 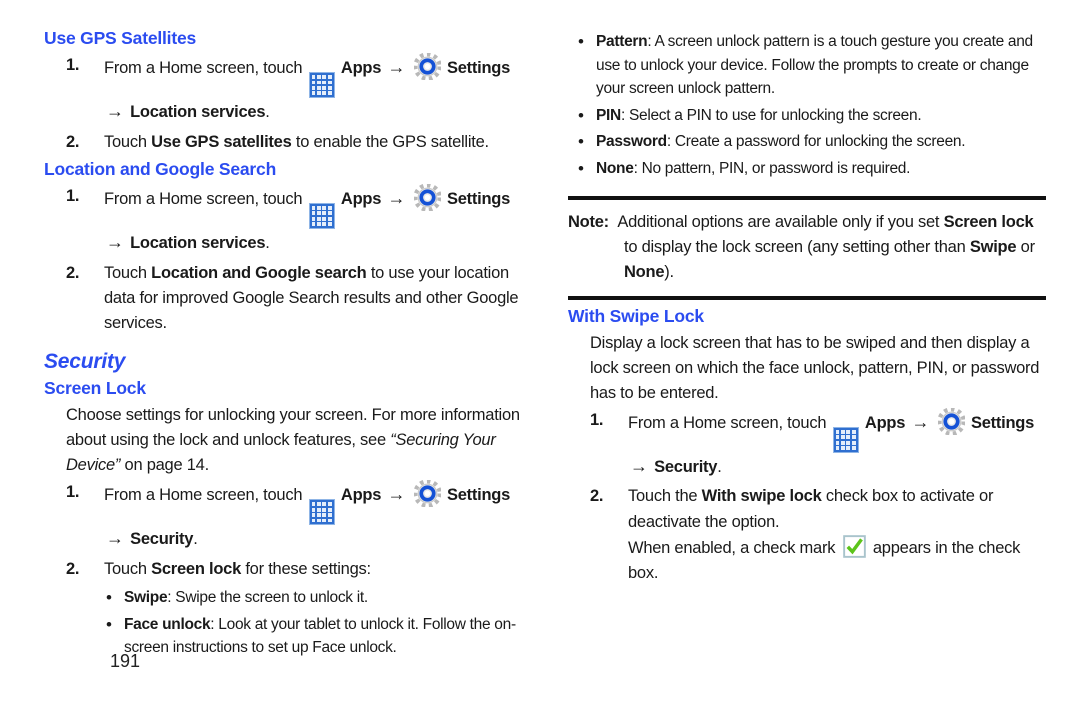 I want to click on note-part4: )., so click(x=669, y=271).